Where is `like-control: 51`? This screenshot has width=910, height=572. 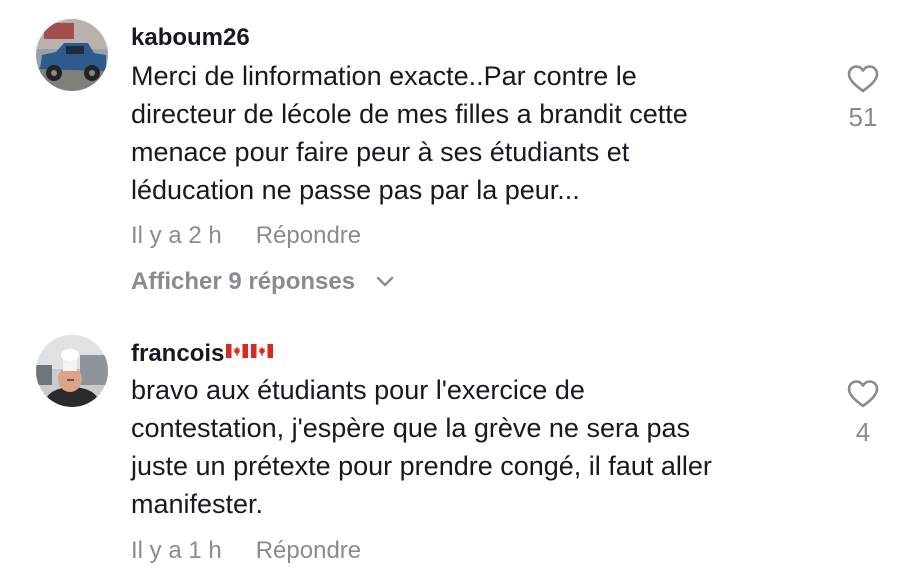
like-control: 51 is located at coordinates (863, 98).